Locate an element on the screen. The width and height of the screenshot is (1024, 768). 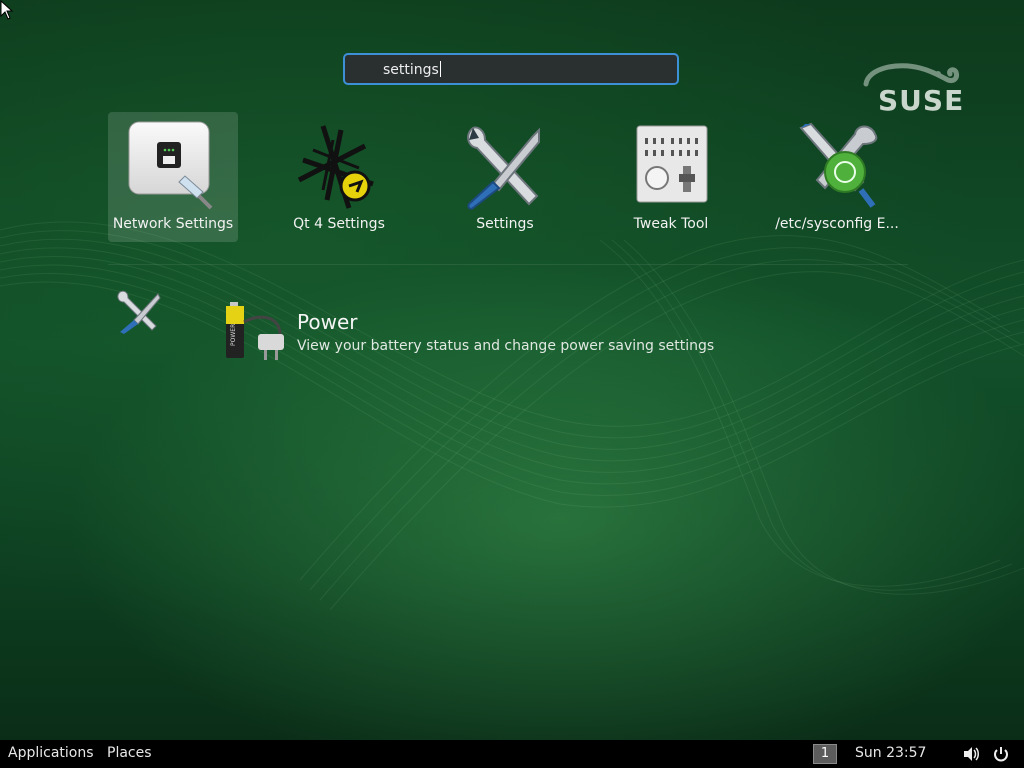
app-network-settings: Network Settings is located at coordinates (173, 177).